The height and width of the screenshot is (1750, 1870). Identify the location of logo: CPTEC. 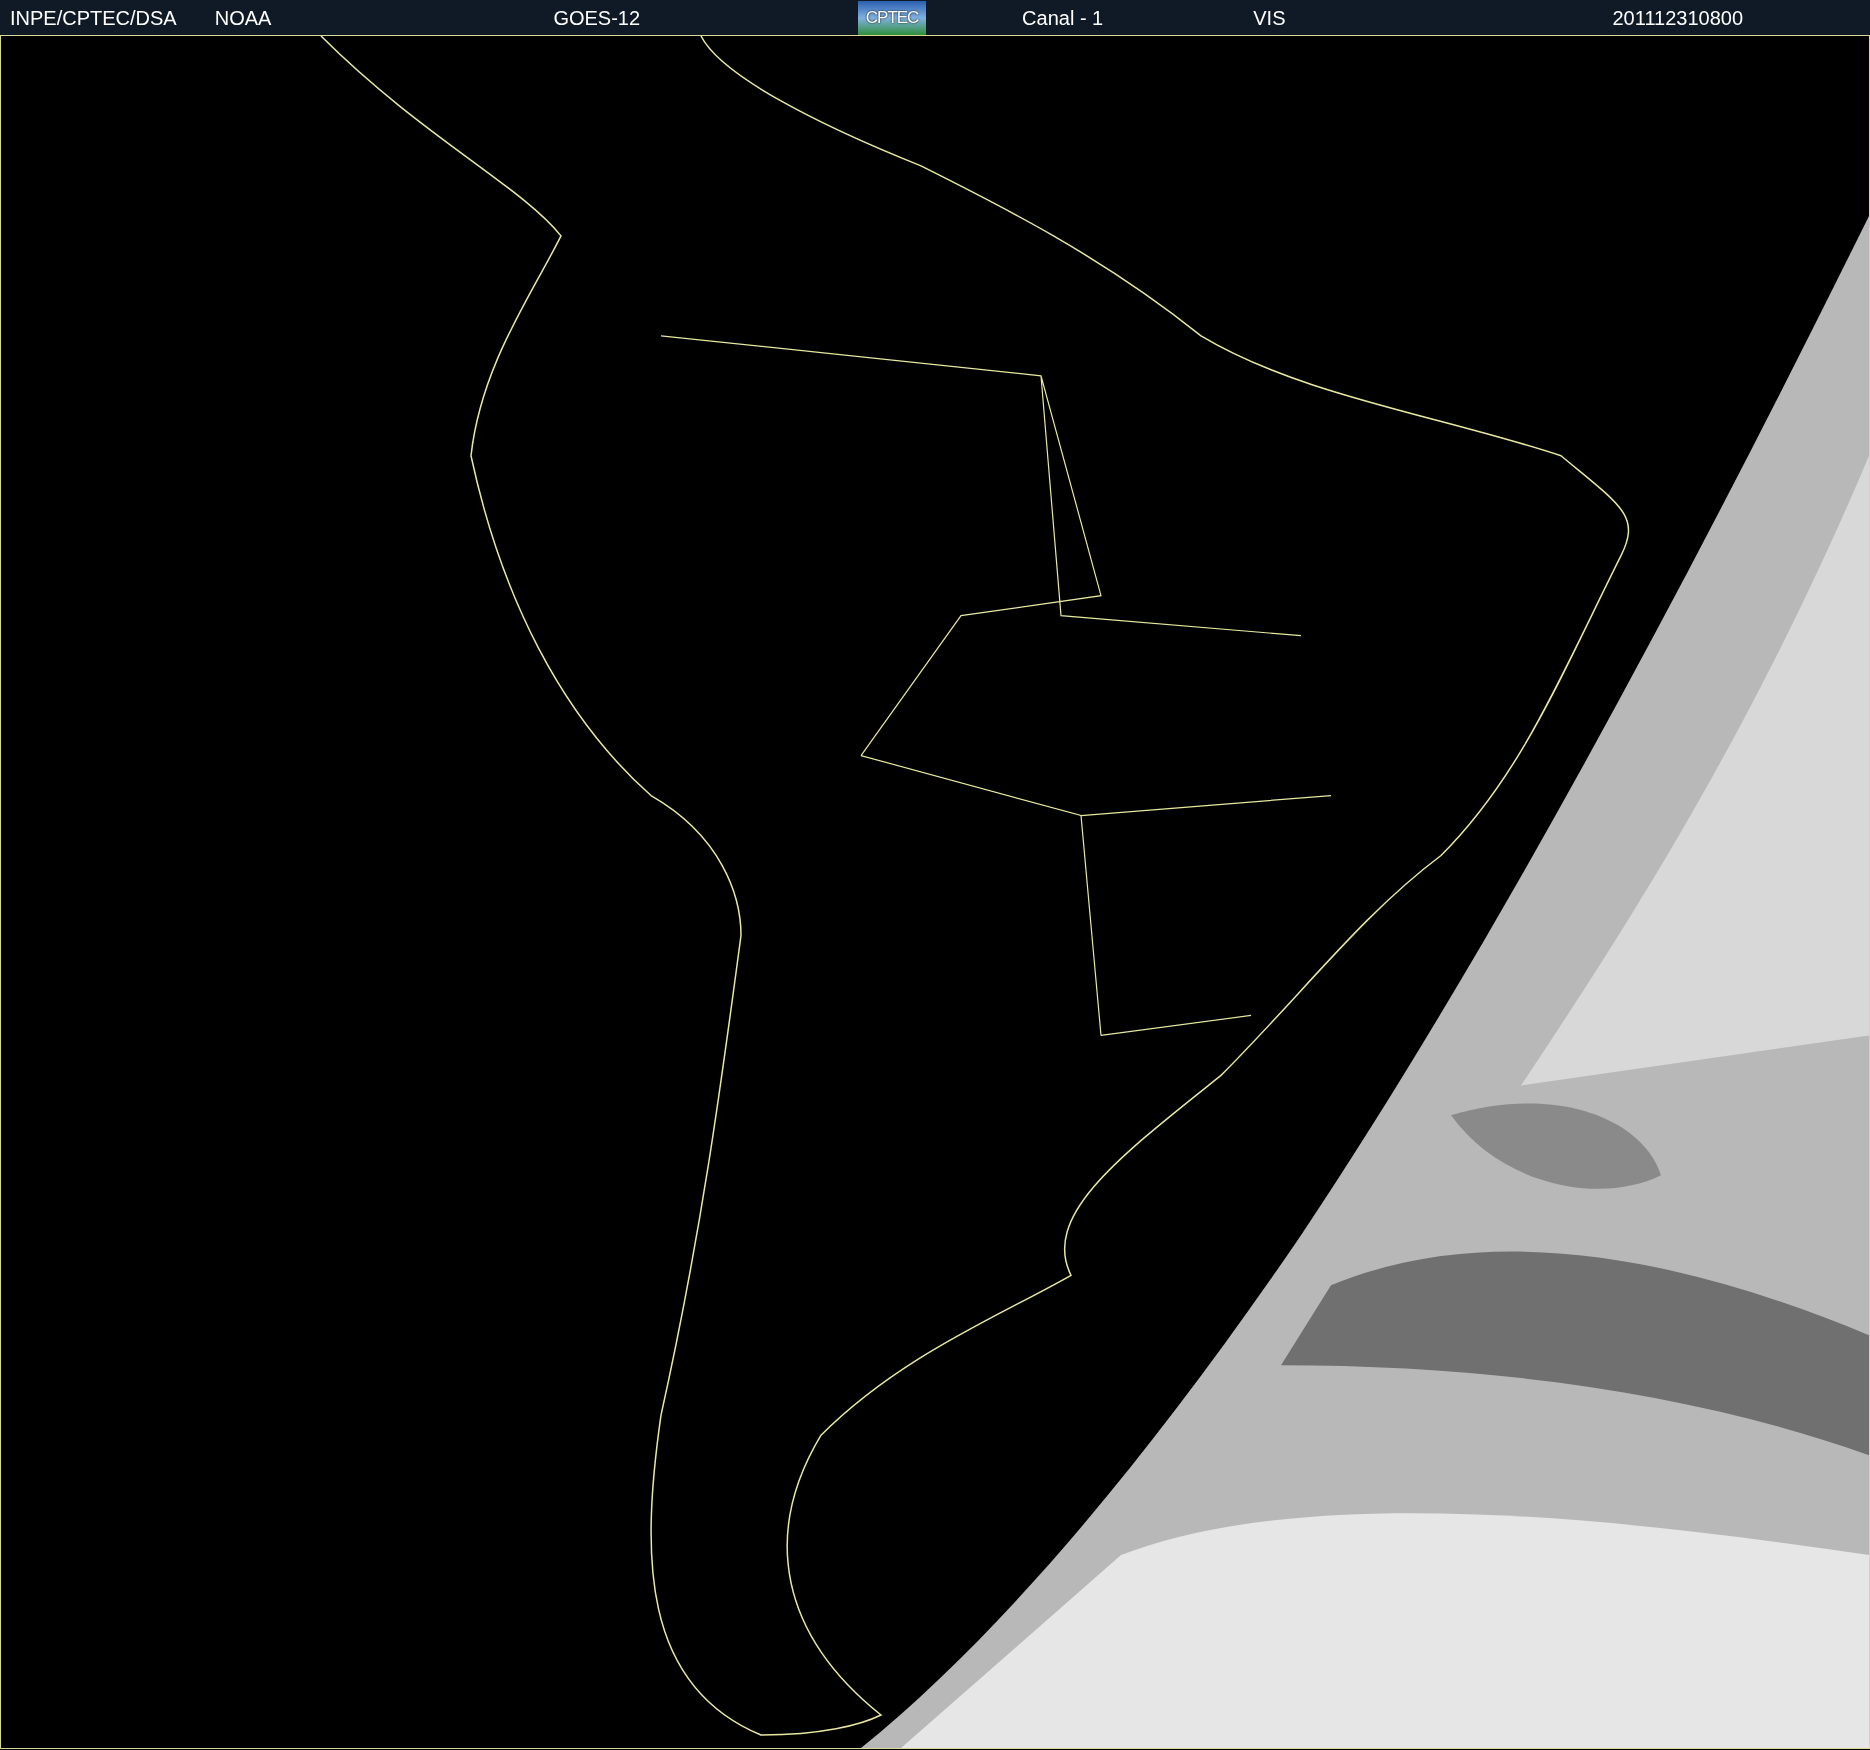
(892, 17).